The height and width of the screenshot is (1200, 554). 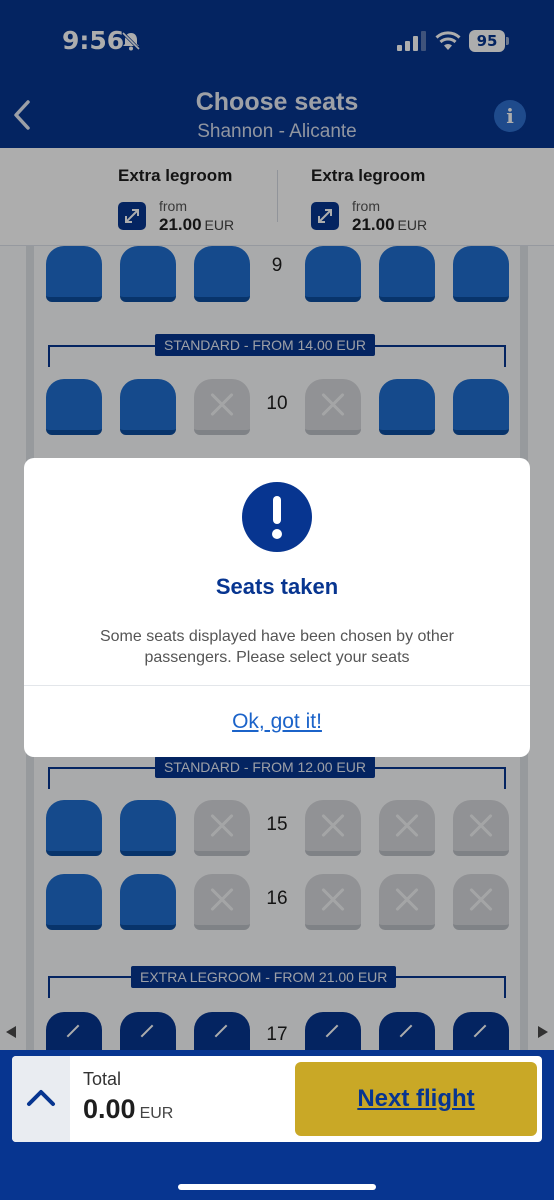 What do you see at coordinates (109, 1109) in the screenshot?
I see `total-value: 0.00` at bounding box center [109, 1109].